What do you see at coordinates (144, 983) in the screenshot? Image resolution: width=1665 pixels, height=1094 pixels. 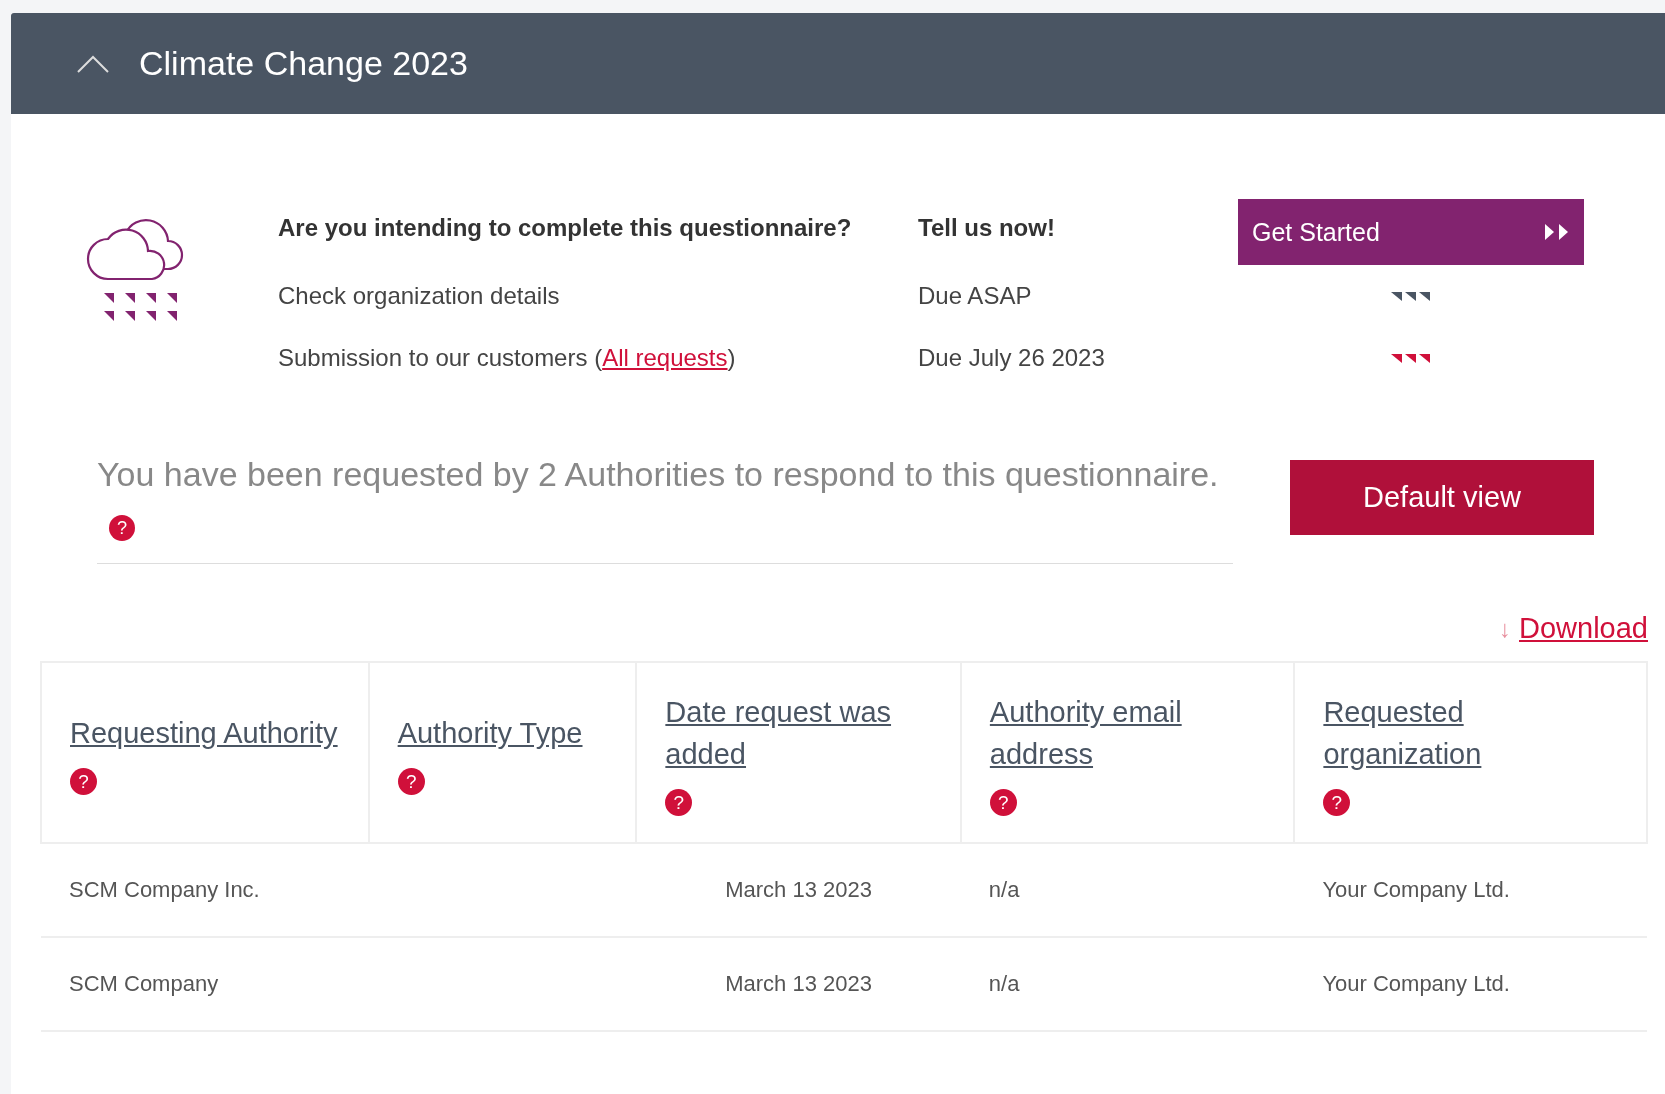 I see `table-cell: SCM Company` at bounding box center [144, 983].